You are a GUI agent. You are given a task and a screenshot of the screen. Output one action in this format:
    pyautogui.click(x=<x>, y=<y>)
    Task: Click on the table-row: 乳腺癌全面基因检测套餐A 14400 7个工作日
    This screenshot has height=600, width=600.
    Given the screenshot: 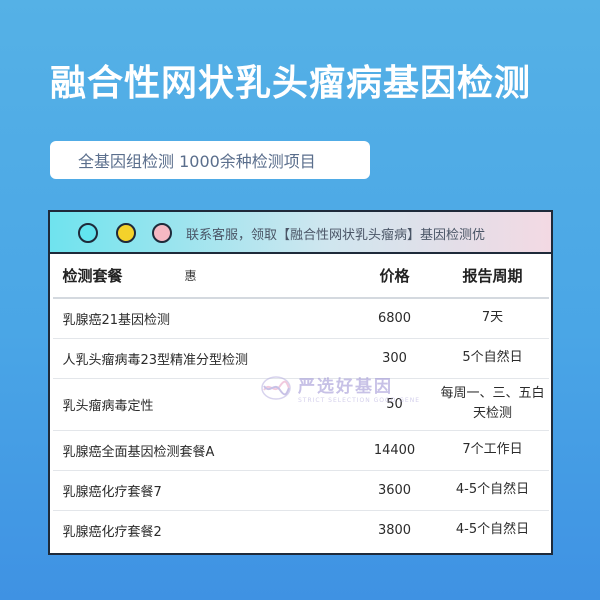 What is the action you would take?
    pyautogui.click(x=300, y=450)
    